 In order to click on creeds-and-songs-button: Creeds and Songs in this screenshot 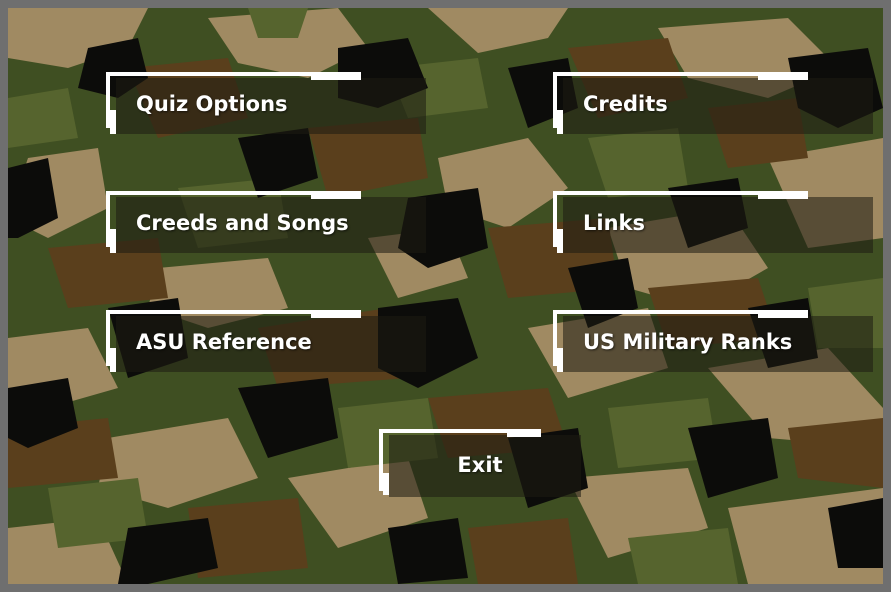, I will do `click(266, 222)`.